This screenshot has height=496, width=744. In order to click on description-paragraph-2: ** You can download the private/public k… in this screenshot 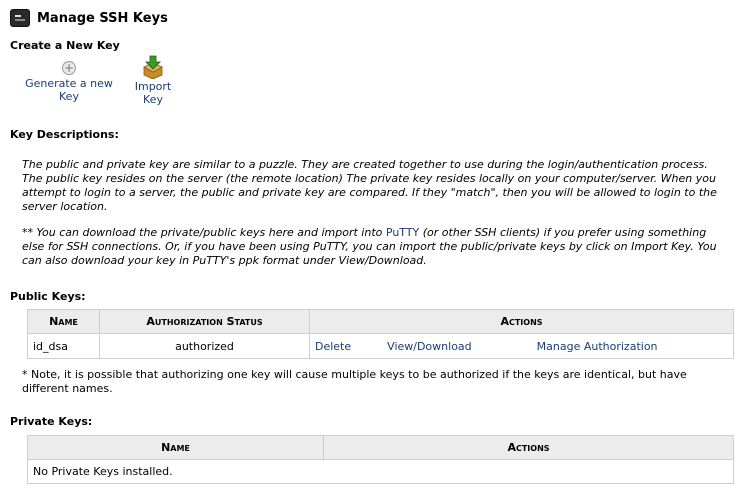, I will do `click(369, 246)`.